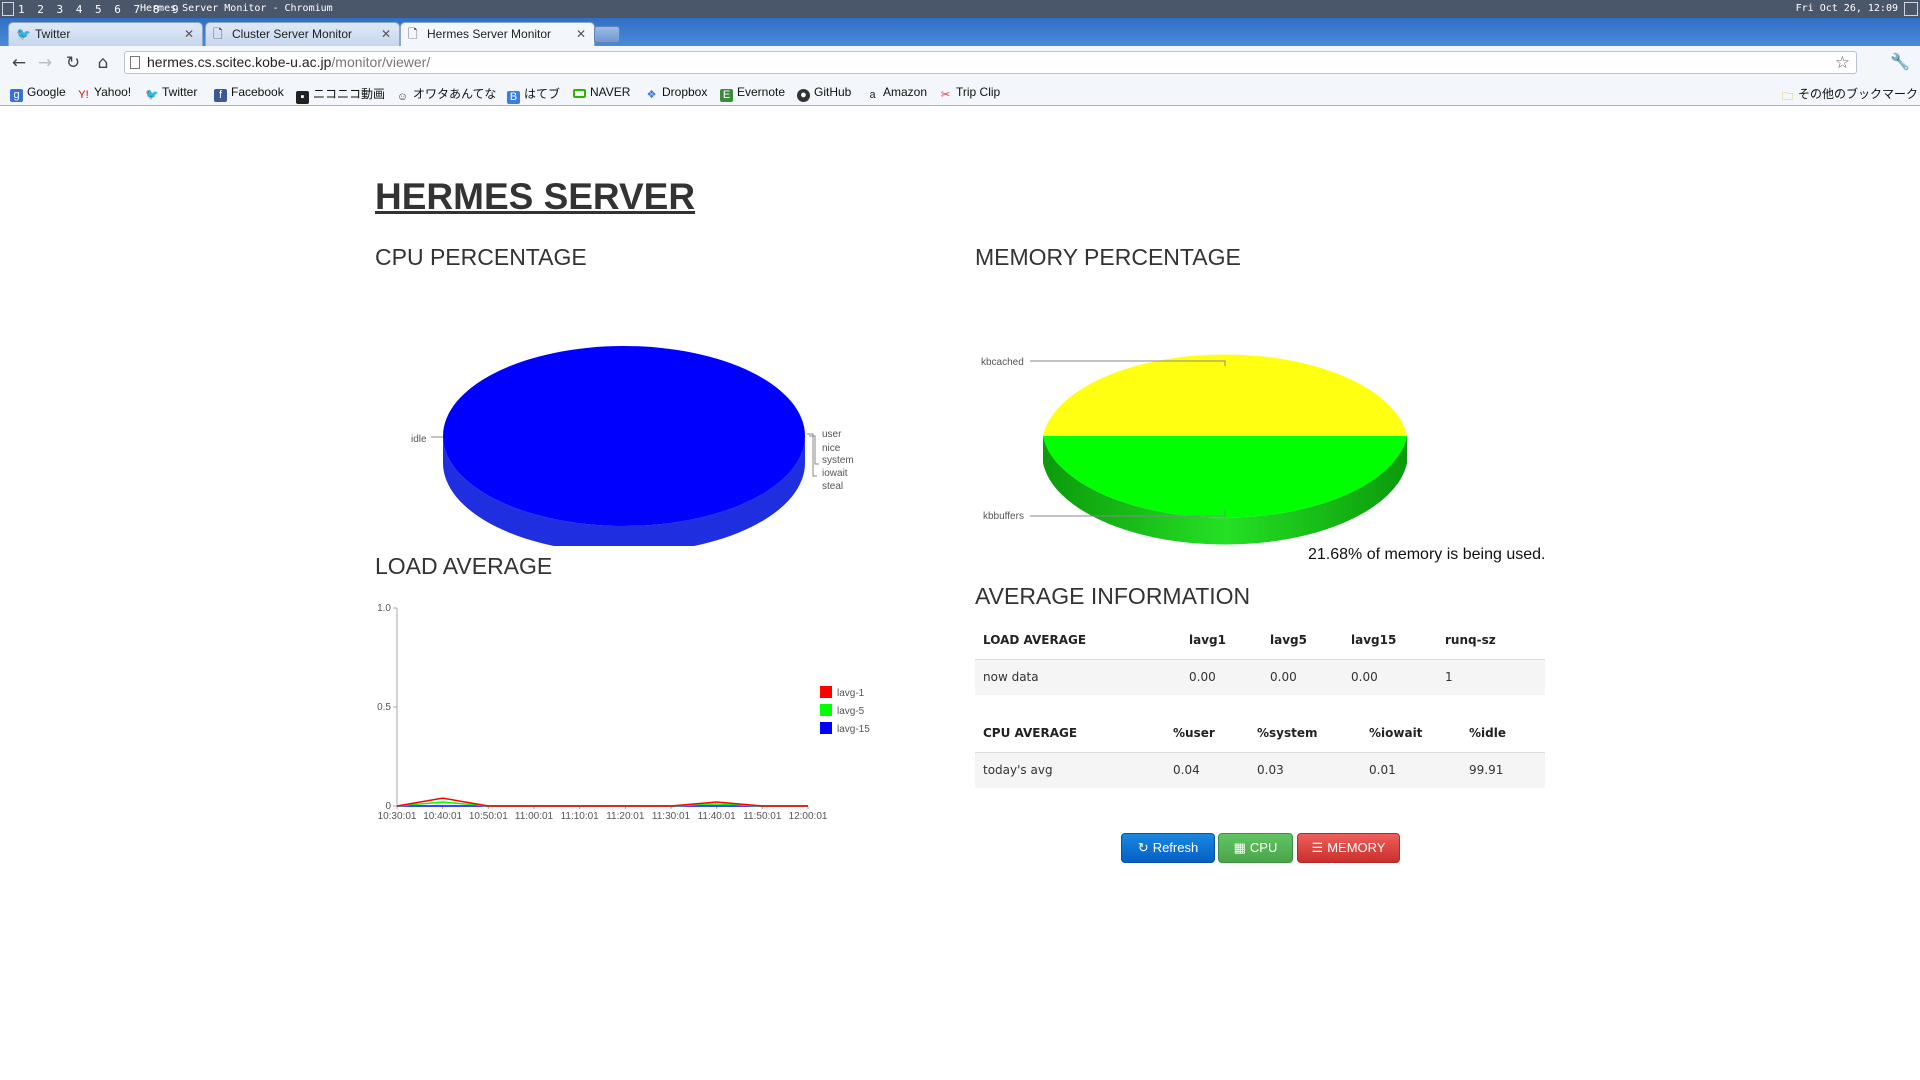  What do you see at coordinates (835, 473) in the screenshot?
I see `slice-label-iowait: iowait` at bounding box center [835, 473].